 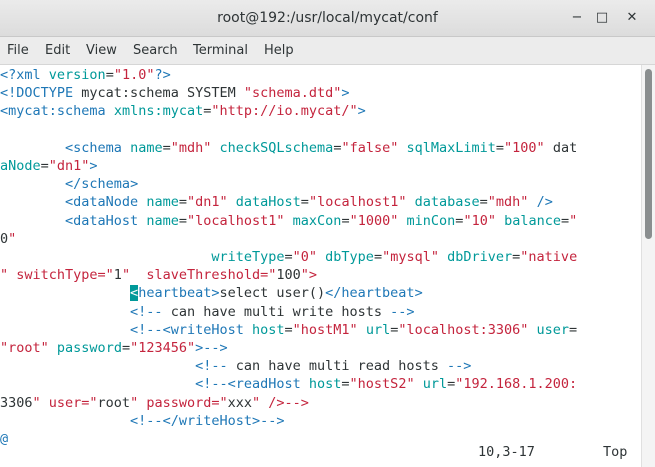 What do you see at coordinates (648, 154) in the screenshot?
I see `scrollbar-thumb` at bounding box center [648, 154].